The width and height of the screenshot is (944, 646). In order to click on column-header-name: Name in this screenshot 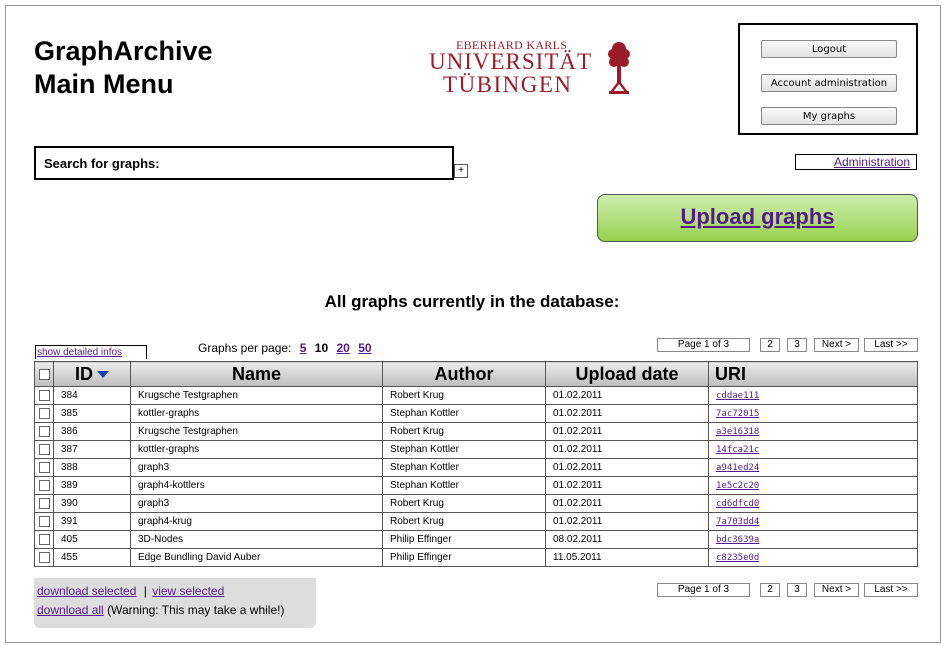, I will do `click(256, 374)`.